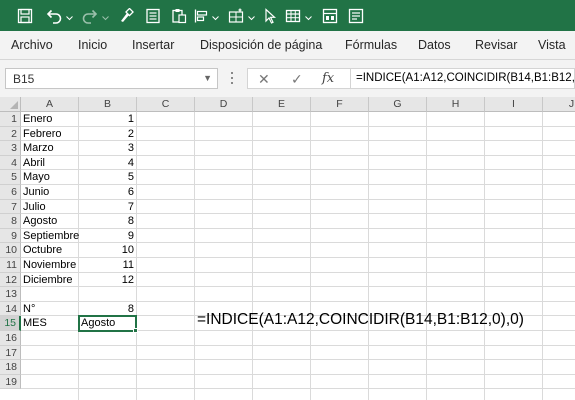 The width and height of the screenshot is (575, 400). I want to click on row-header-11: 11, so click(10, 265).